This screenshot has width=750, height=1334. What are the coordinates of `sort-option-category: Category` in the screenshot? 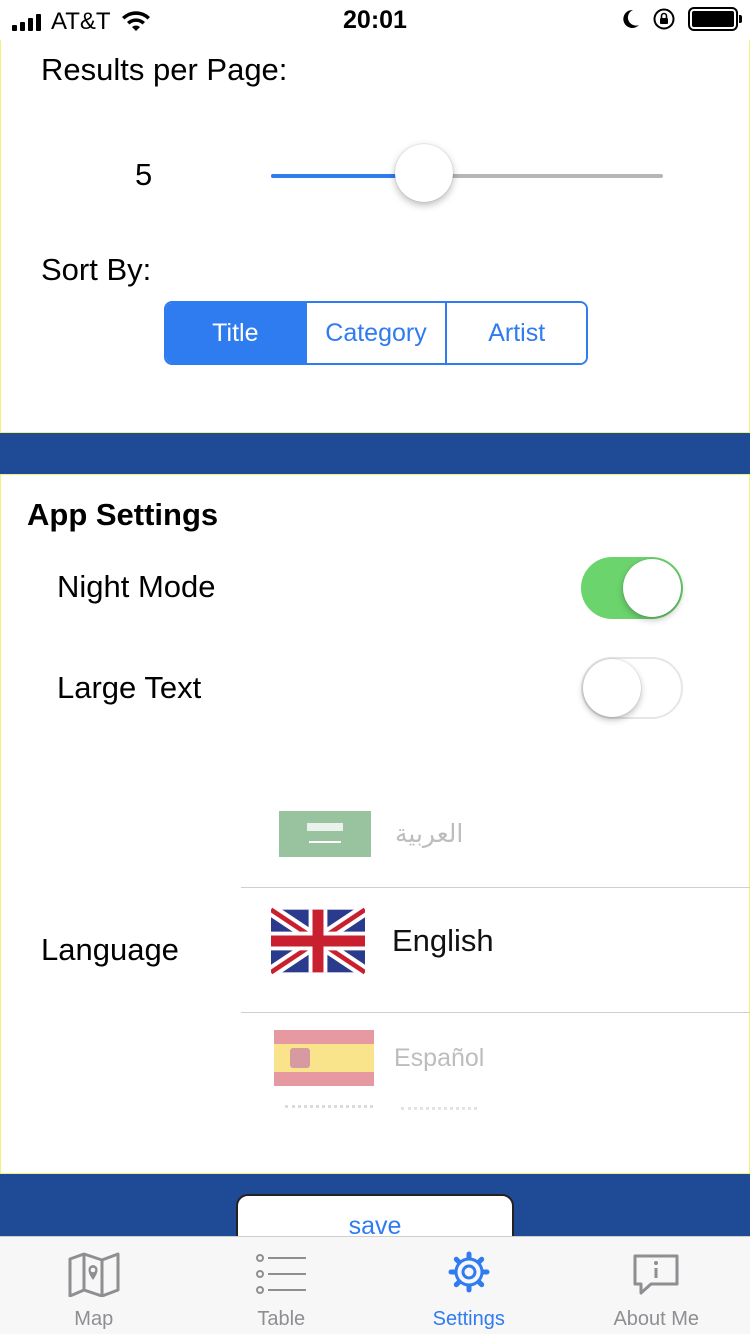 It's located at (377, 333).